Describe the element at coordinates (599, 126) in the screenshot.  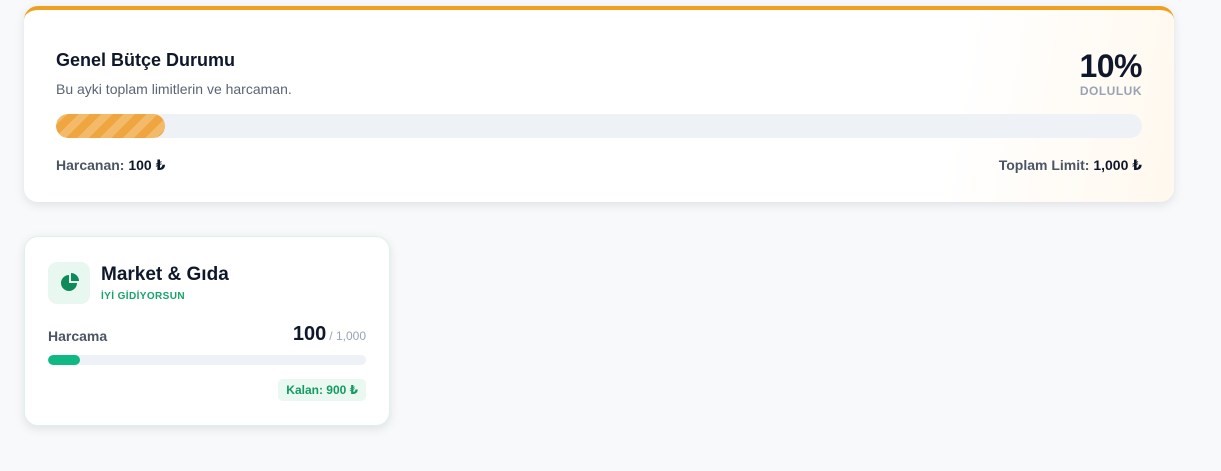
I see `overview-progress-track` at that location.